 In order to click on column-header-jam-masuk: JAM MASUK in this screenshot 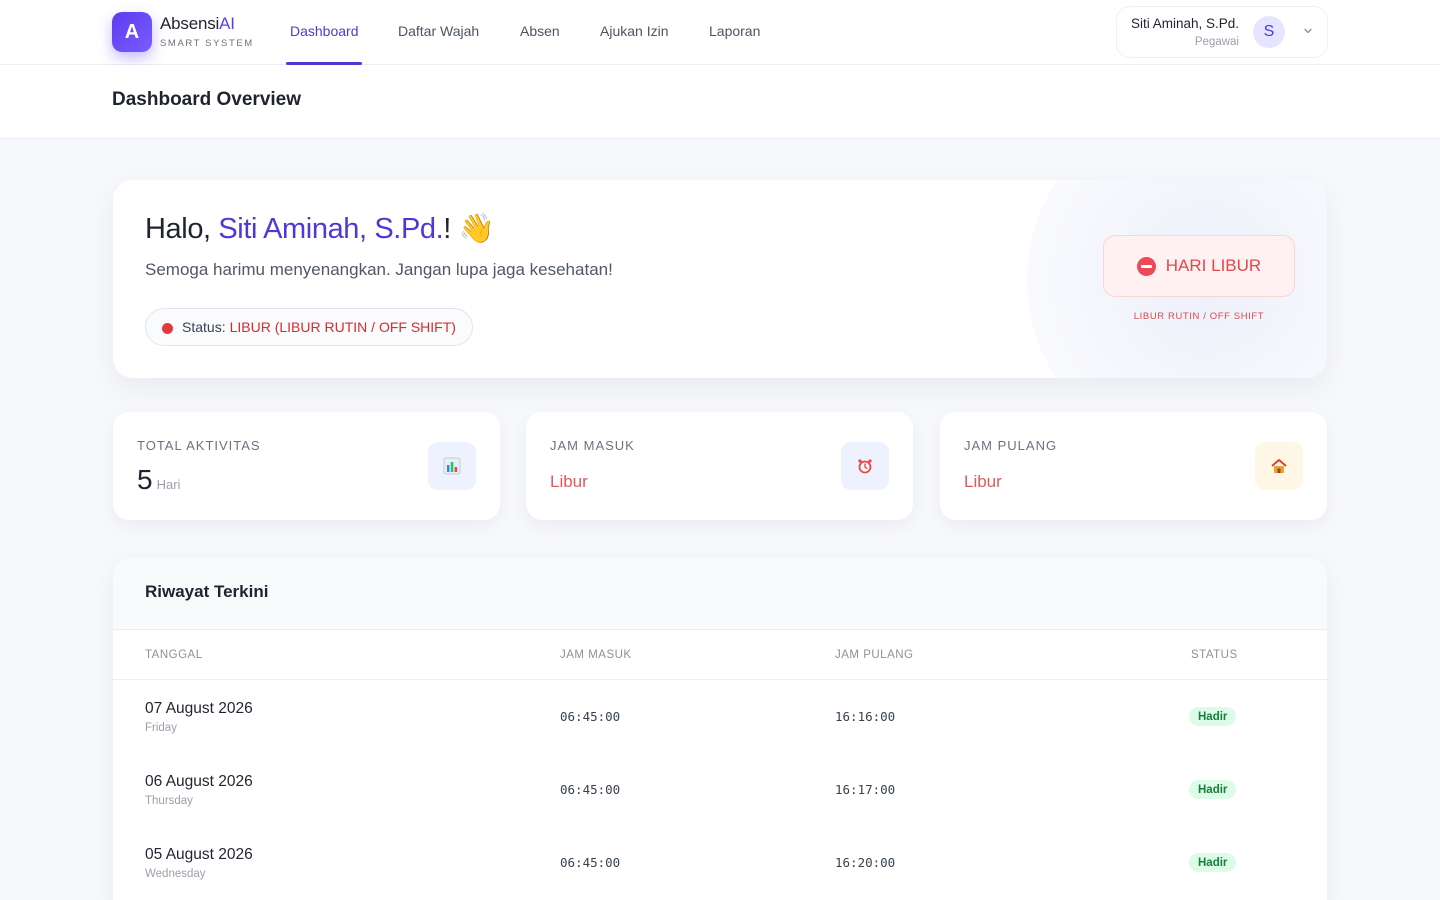, I will do `click(596, 655)`.